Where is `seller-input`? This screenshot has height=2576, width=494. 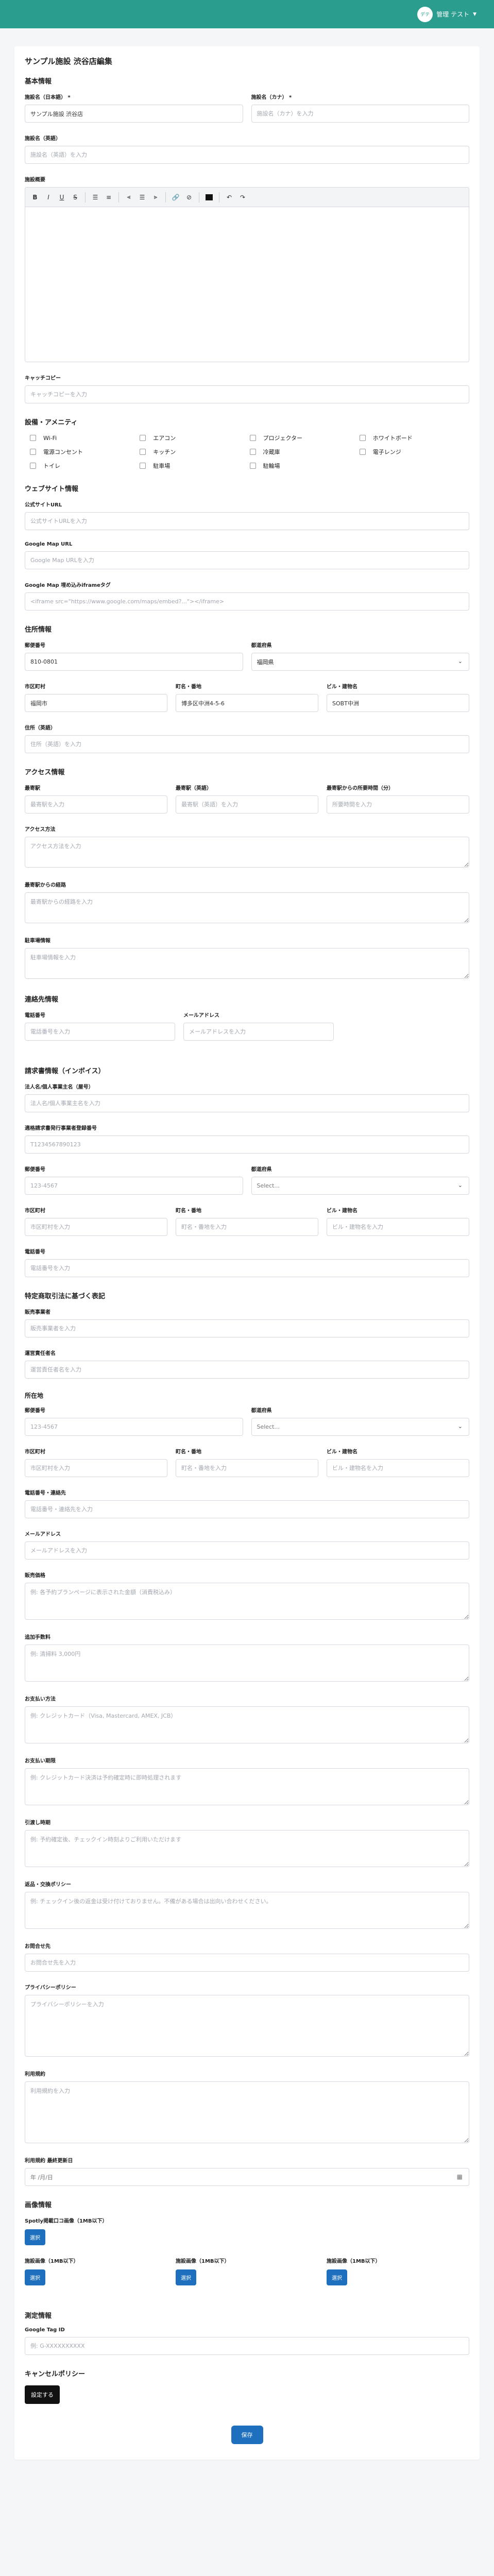 seller-input is located at coordinates (247, 1328).